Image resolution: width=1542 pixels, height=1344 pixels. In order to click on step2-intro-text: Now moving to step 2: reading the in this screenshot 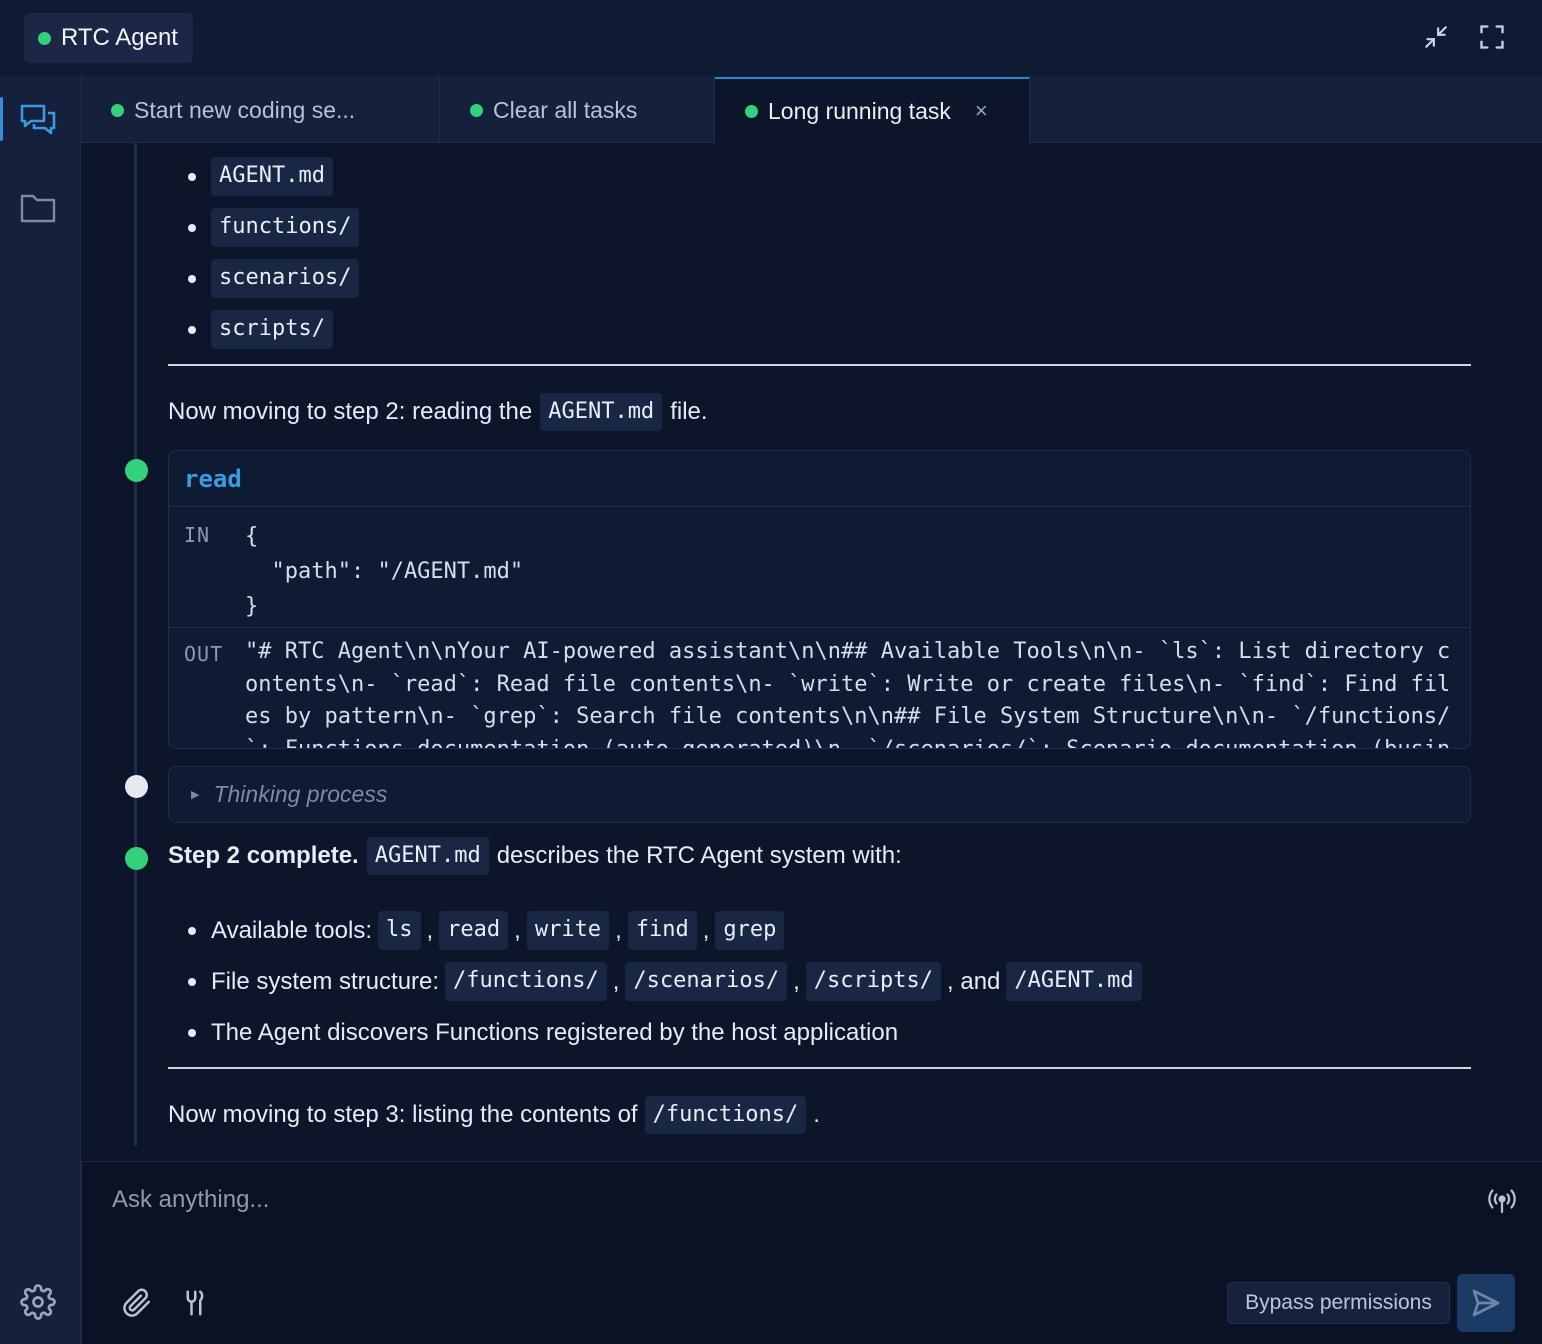, I will do `click(350, 412)`.